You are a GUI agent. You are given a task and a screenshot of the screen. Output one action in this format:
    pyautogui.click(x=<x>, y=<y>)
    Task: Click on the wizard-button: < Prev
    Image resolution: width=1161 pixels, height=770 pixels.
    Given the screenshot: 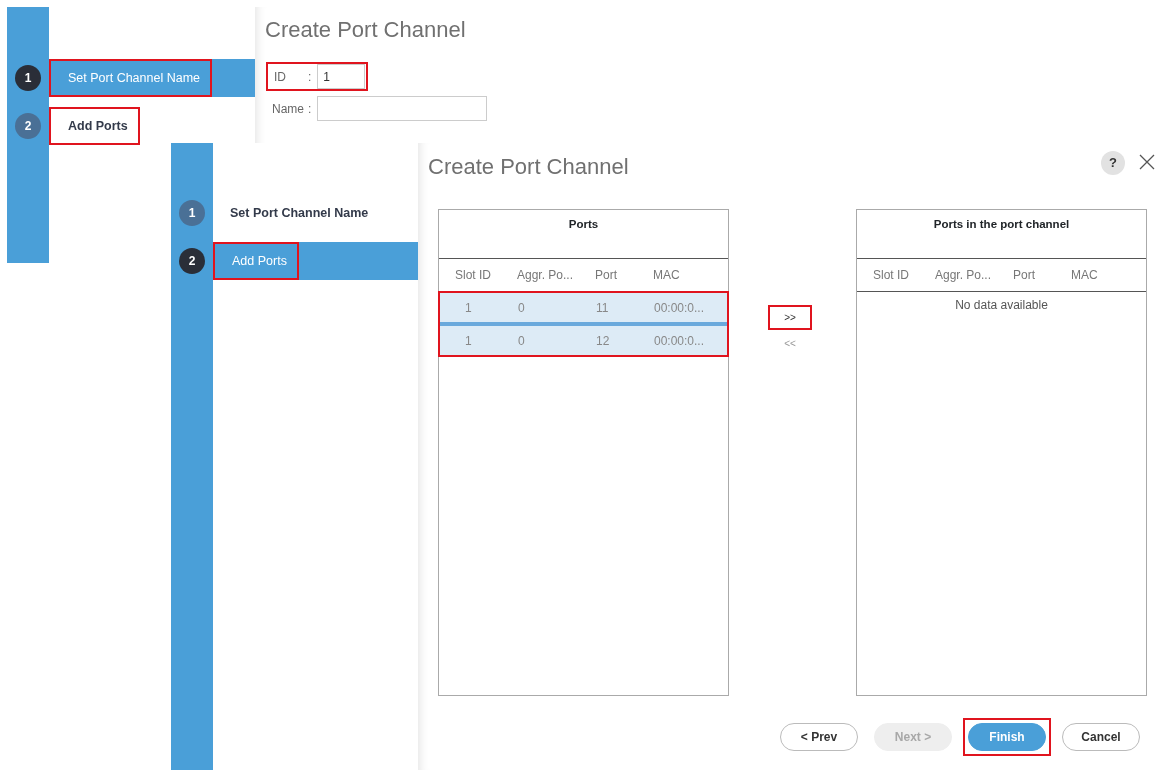 What is the action you would take?
    pyautogui.click(x=819, y=737)
    